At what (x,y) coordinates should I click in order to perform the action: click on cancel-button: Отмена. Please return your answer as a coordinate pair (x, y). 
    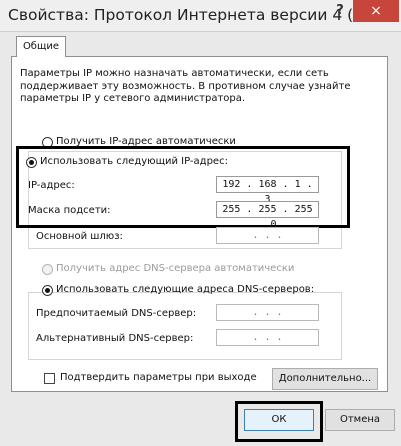
    Looking at the image, I should click on (360, 420).